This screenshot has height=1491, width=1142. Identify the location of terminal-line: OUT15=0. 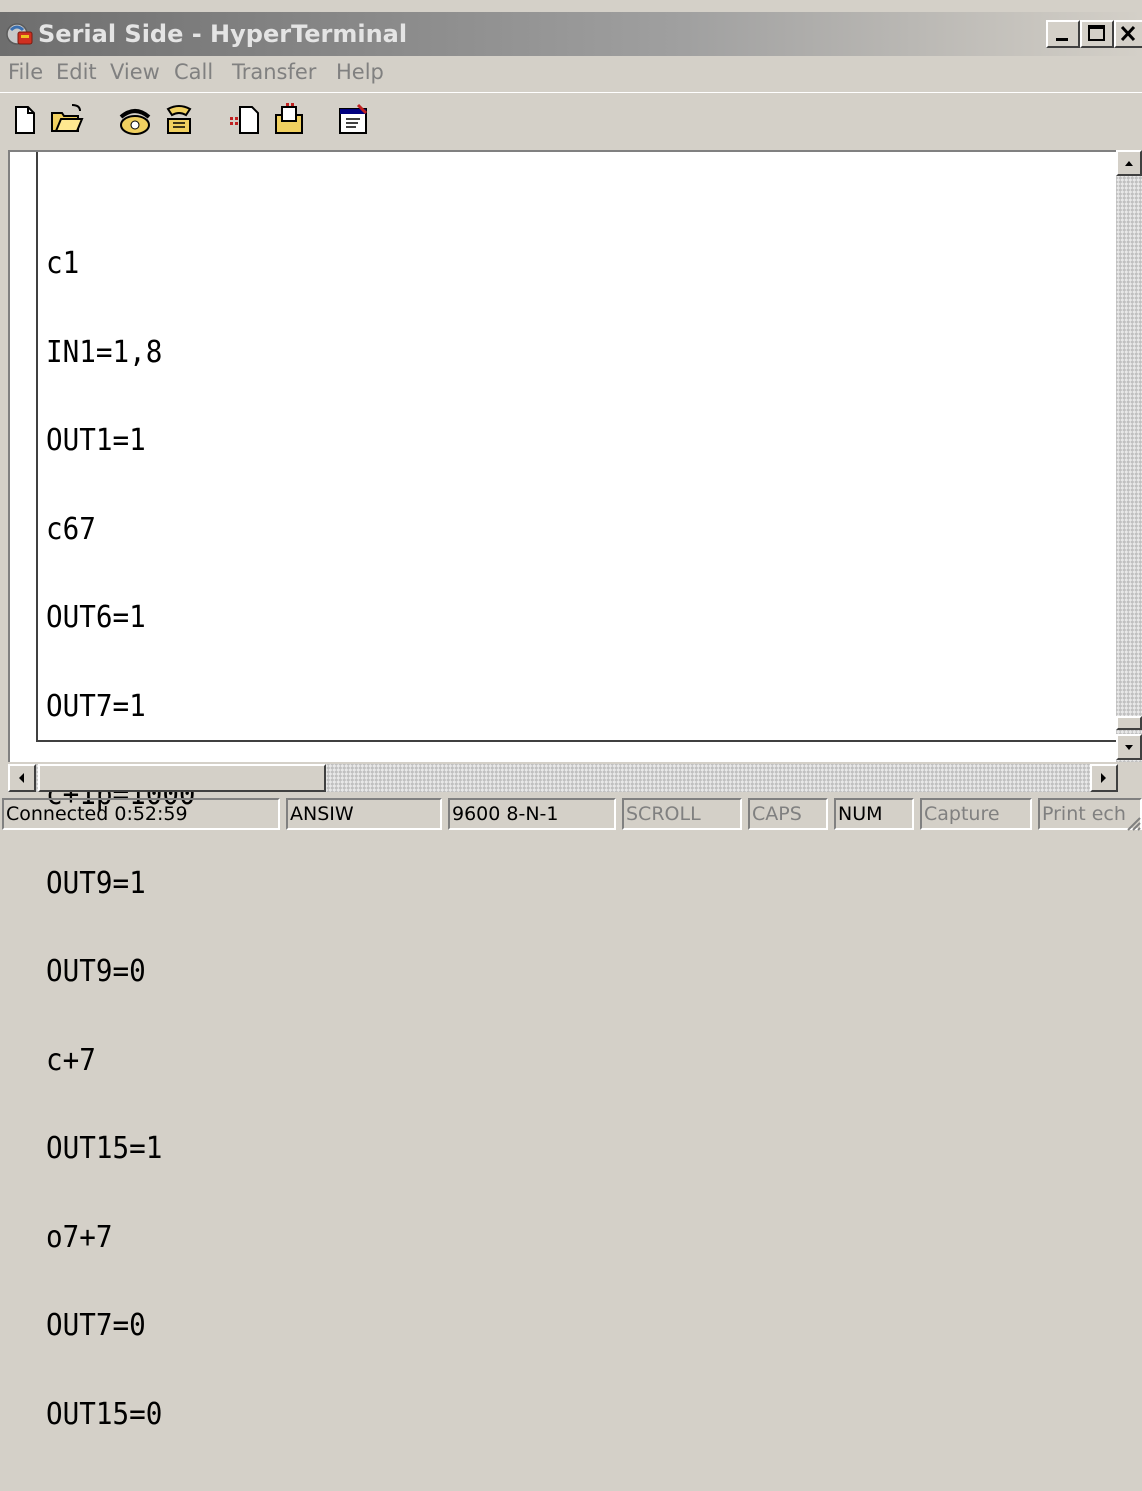
(104, 1414).